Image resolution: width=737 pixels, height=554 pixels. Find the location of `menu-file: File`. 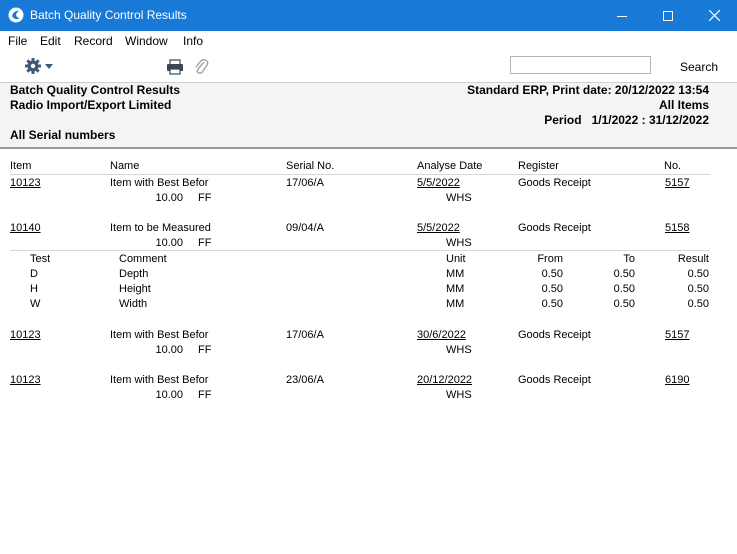

menu-file: File is located at coordinates (17, 41).